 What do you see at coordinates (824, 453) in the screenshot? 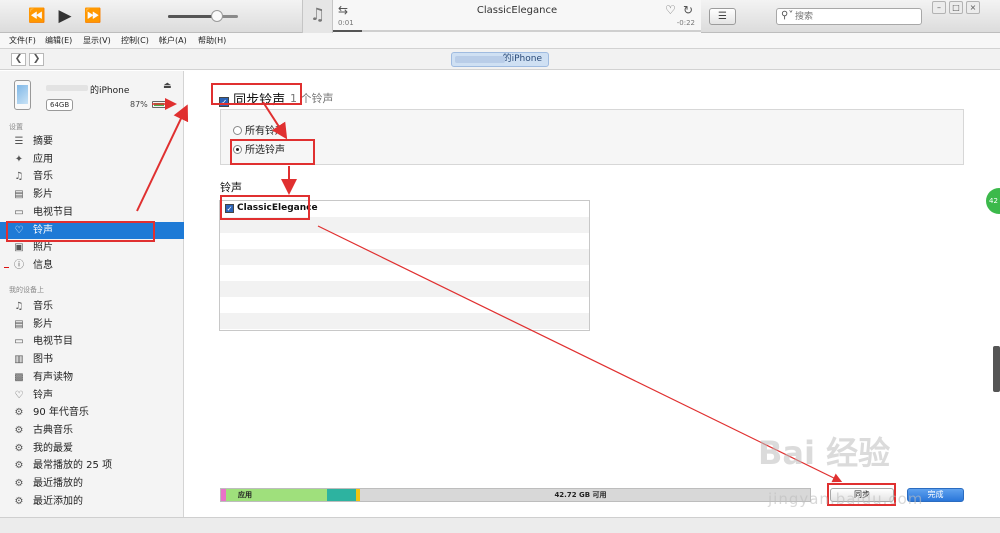
I see `watermark-logo: Bai 经验` at bounding box center [824, 453].